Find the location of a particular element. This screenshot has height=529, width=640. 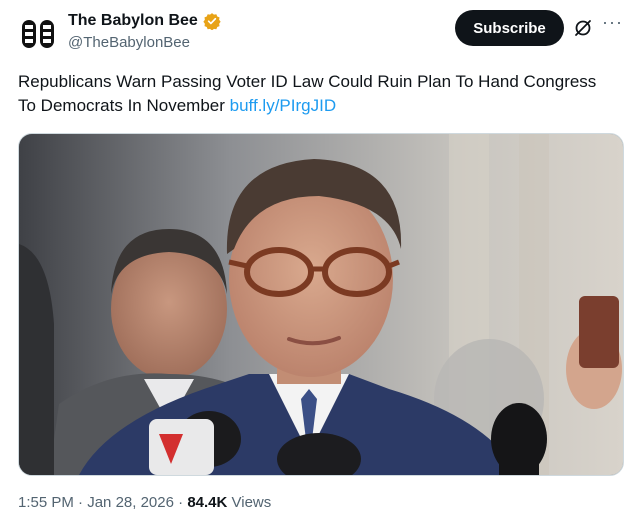

views-label: Views is located at coordinates (251, 502).